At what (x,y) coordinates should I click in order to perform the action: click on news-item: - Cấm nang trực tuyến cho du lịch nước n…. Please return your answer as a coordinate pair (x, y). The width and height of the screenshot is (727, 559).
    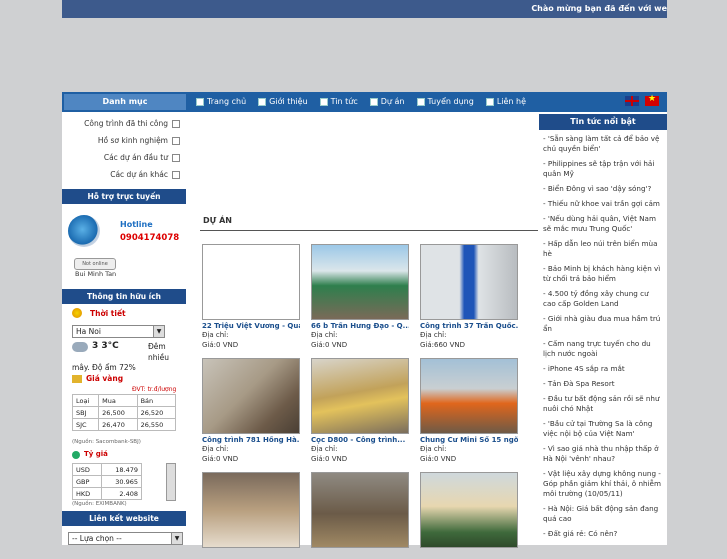
    Looking at the image, I should click on (603, 349).